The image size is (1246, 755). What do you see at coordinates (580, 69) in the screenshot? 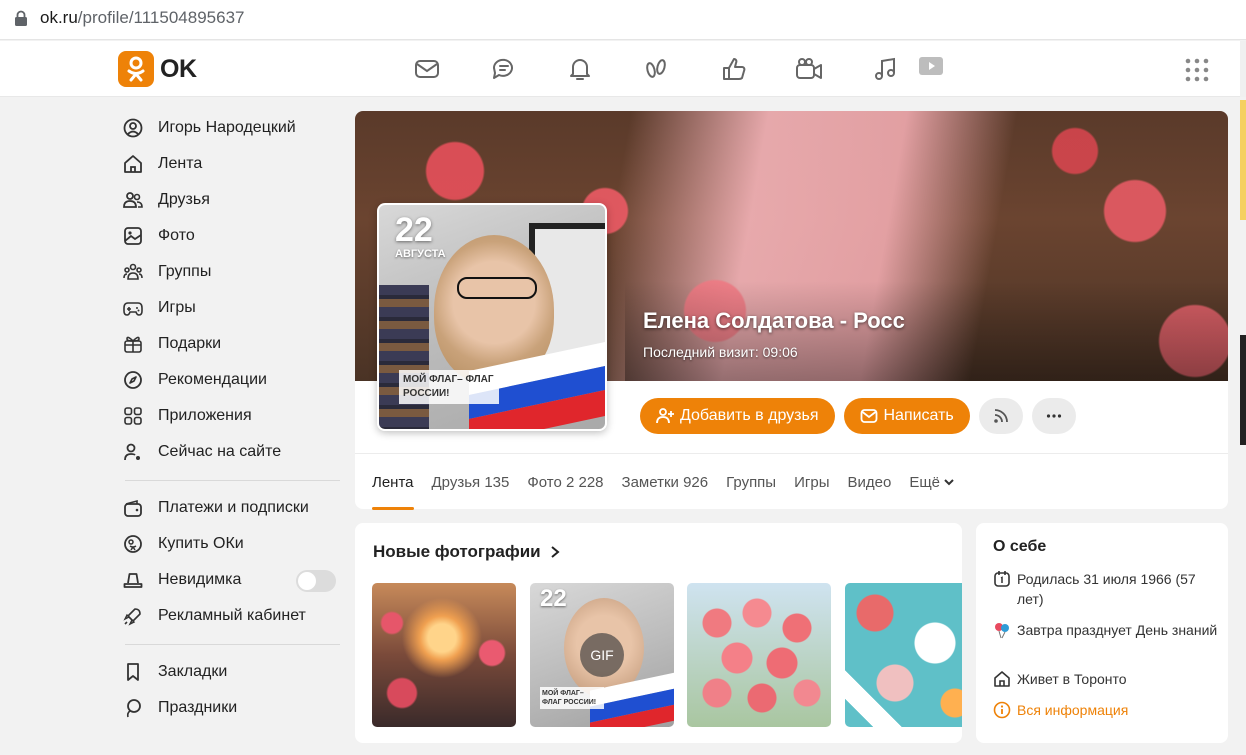
I see `notifications-icon` at bounding box center [580, 69].